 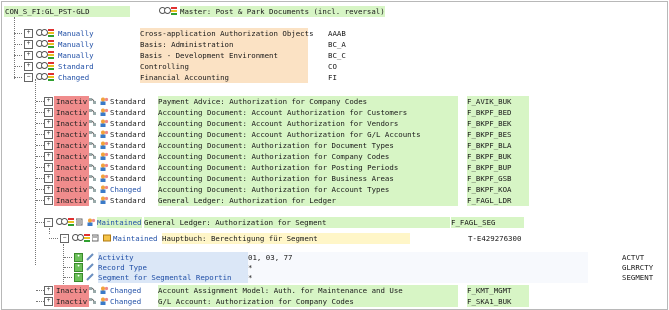 What do you see at coordinates (286, 238) in the screenshot?
I see `authorization-description: Hauptbuch: Berechtigung für Segment` at bounding box center [286, 238].